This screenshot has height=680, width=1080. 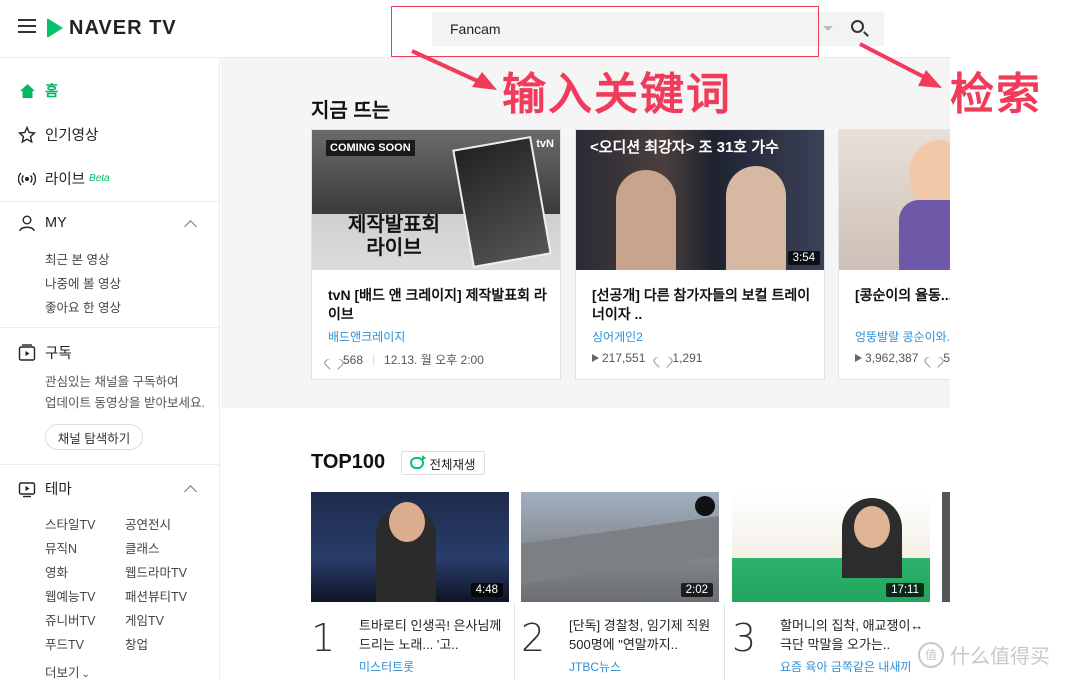 I want to click on arrow-to-search-input, so click(x=454, y=69).